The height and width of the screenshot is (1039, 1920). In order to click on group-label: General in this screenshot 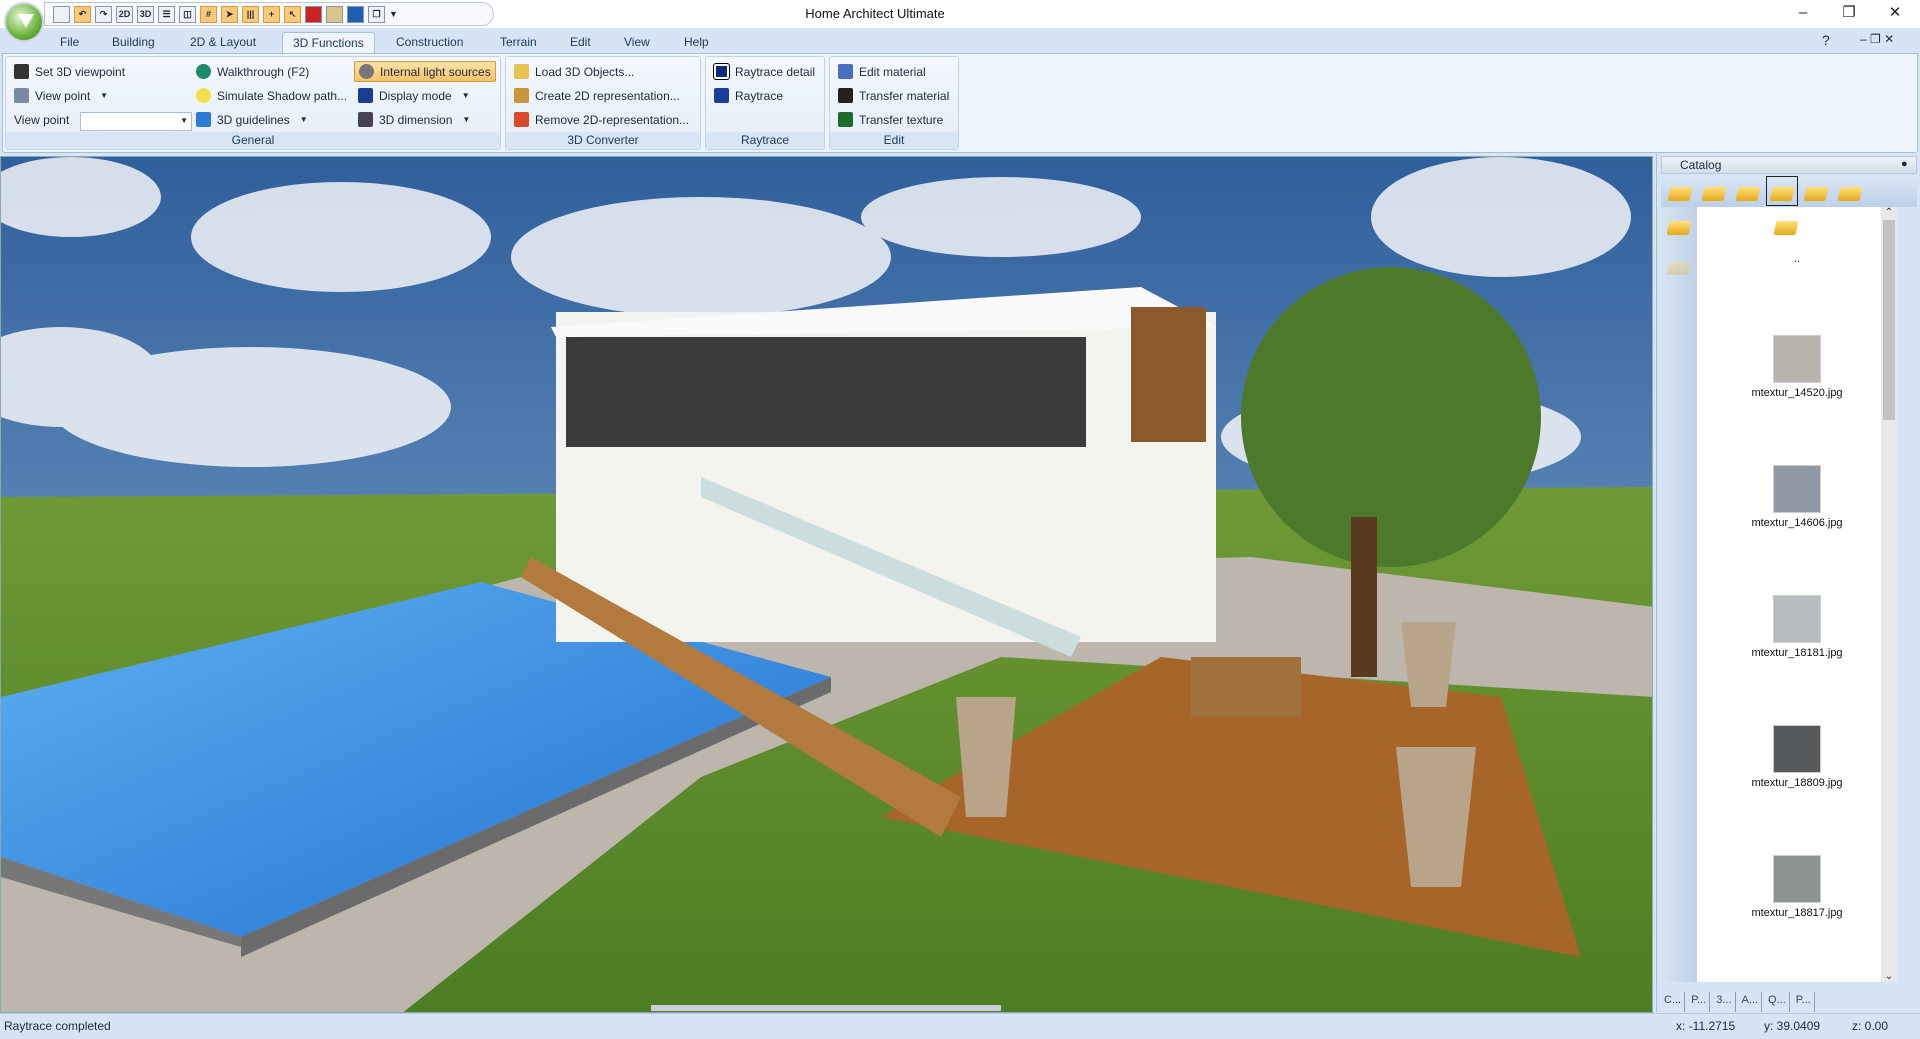, I will do `click(253, 140)`.